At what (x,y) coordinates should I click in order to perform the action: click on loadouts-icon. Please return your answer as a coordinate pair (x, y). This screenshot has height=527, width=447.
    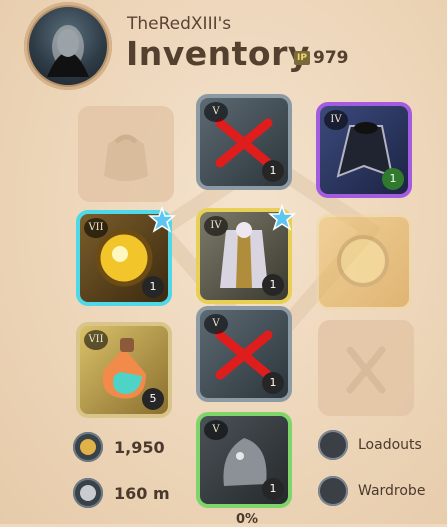
    Looking at the image, I should click on (333, 445).